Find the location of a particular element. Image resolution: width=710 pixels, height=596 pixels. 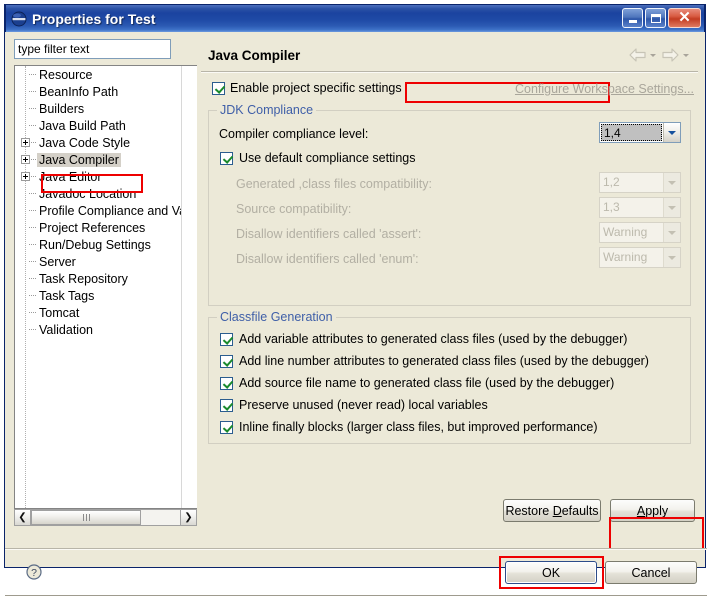

sidebar-item-label: Java Code Style is located at coordinates (85, 142).